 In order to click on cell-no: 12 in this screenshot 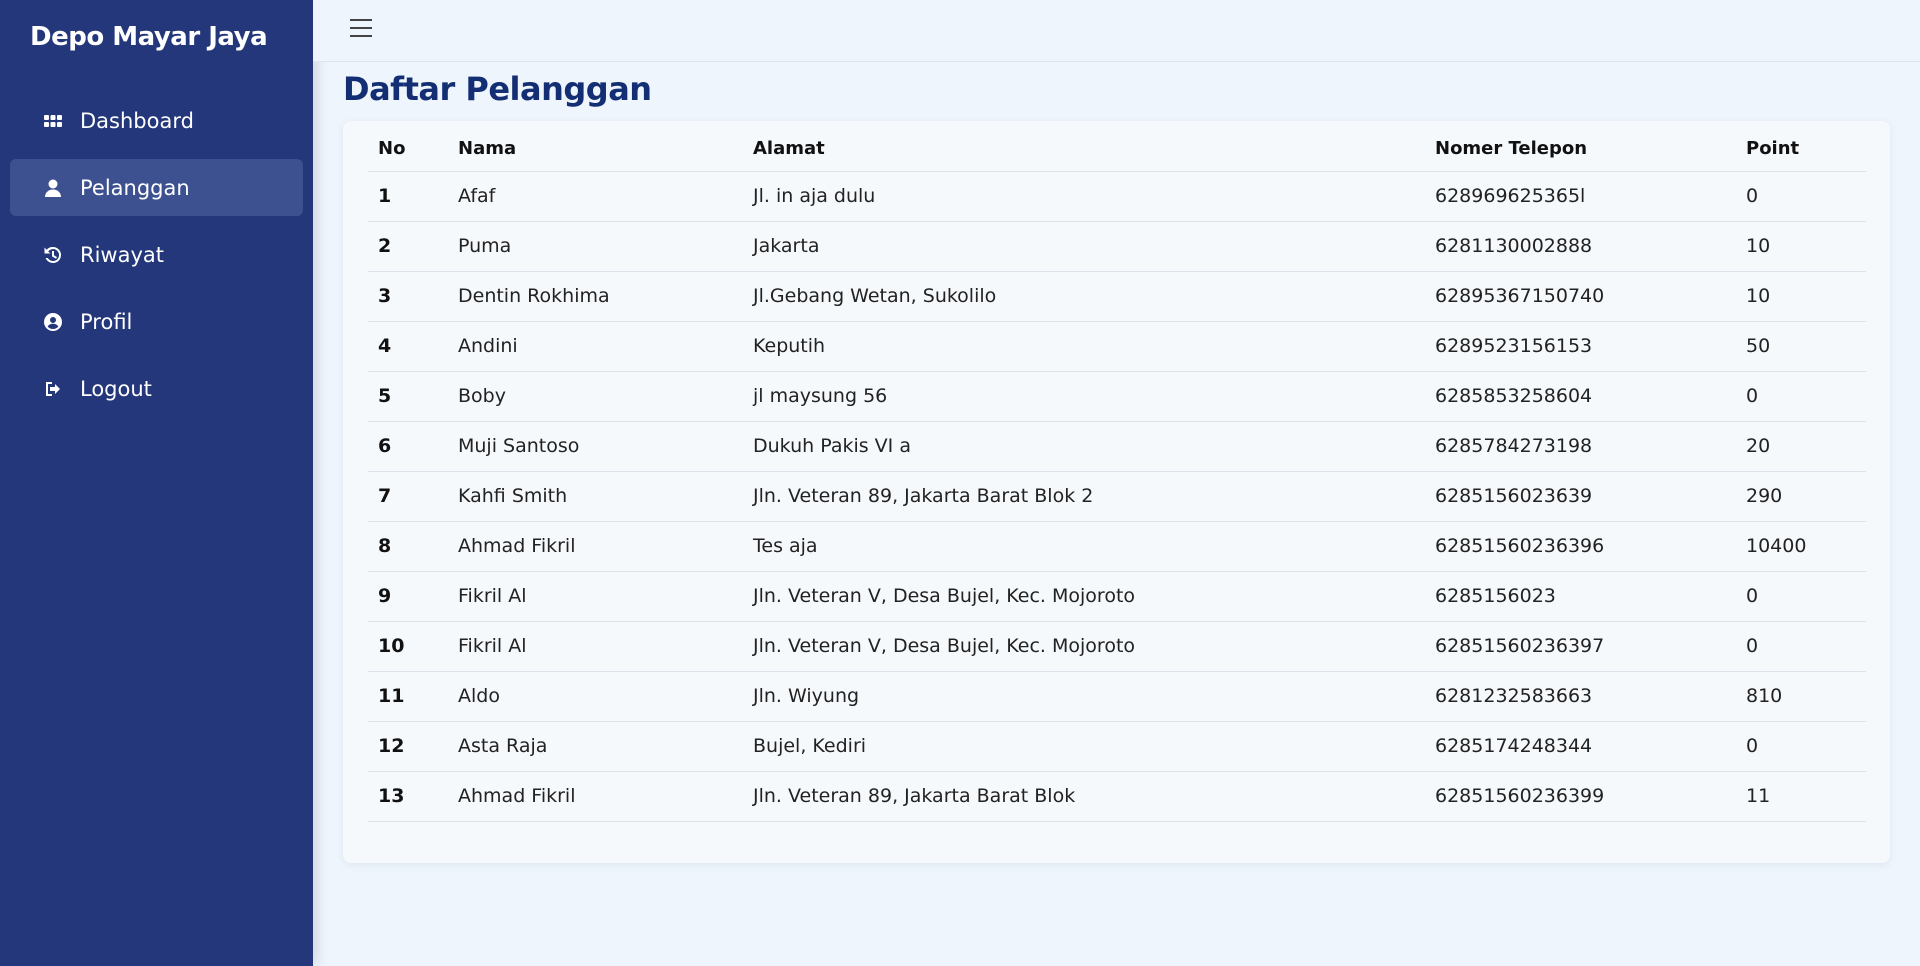, I will do `click(408, 746)`.